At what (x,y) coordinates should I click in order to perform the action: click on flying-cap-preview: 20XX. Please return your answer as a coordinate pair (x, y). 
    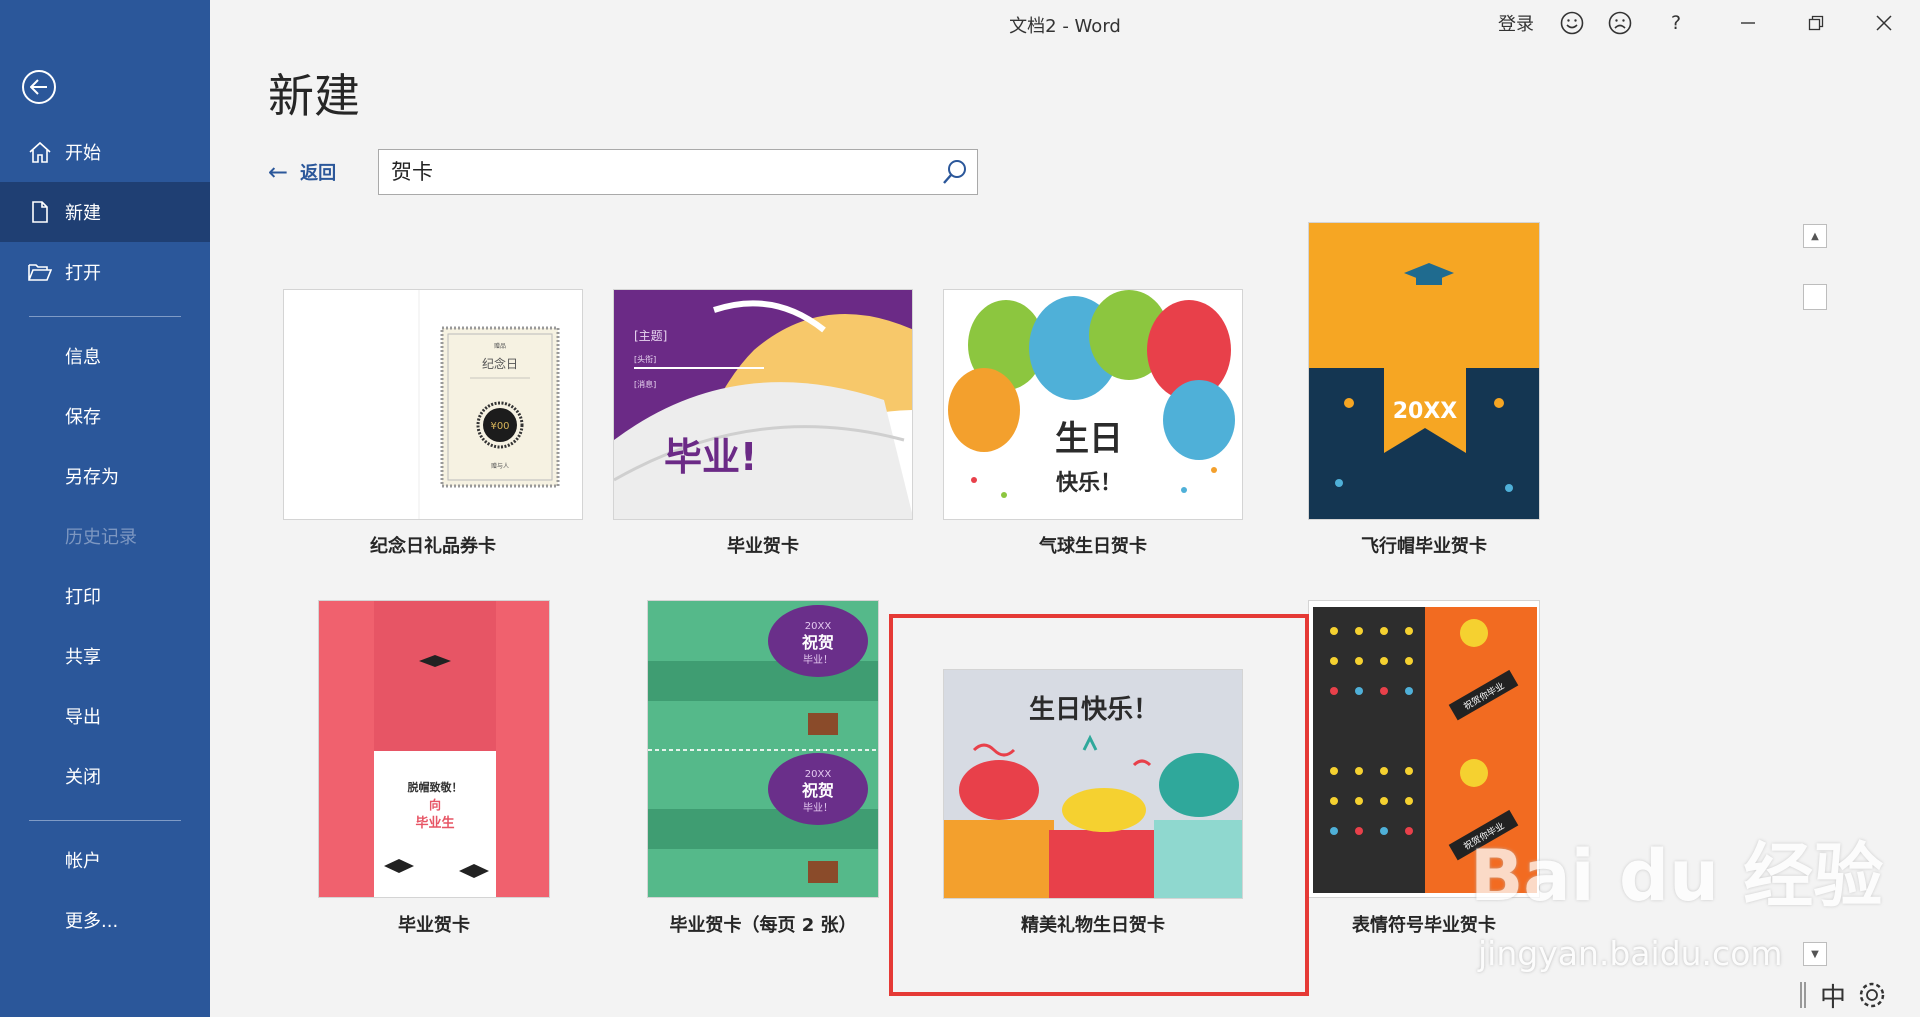
    Looking at the image, I should click on (1424, 371).